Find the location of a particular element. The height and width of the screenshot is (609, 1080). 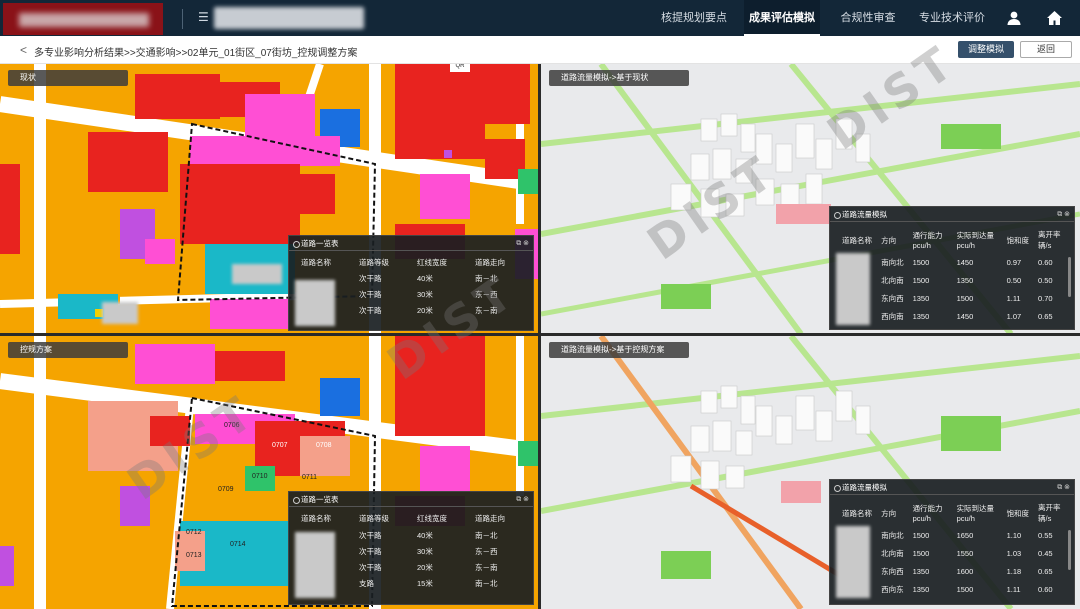

back-button: 返回 is located at coordinates (1046, 49).